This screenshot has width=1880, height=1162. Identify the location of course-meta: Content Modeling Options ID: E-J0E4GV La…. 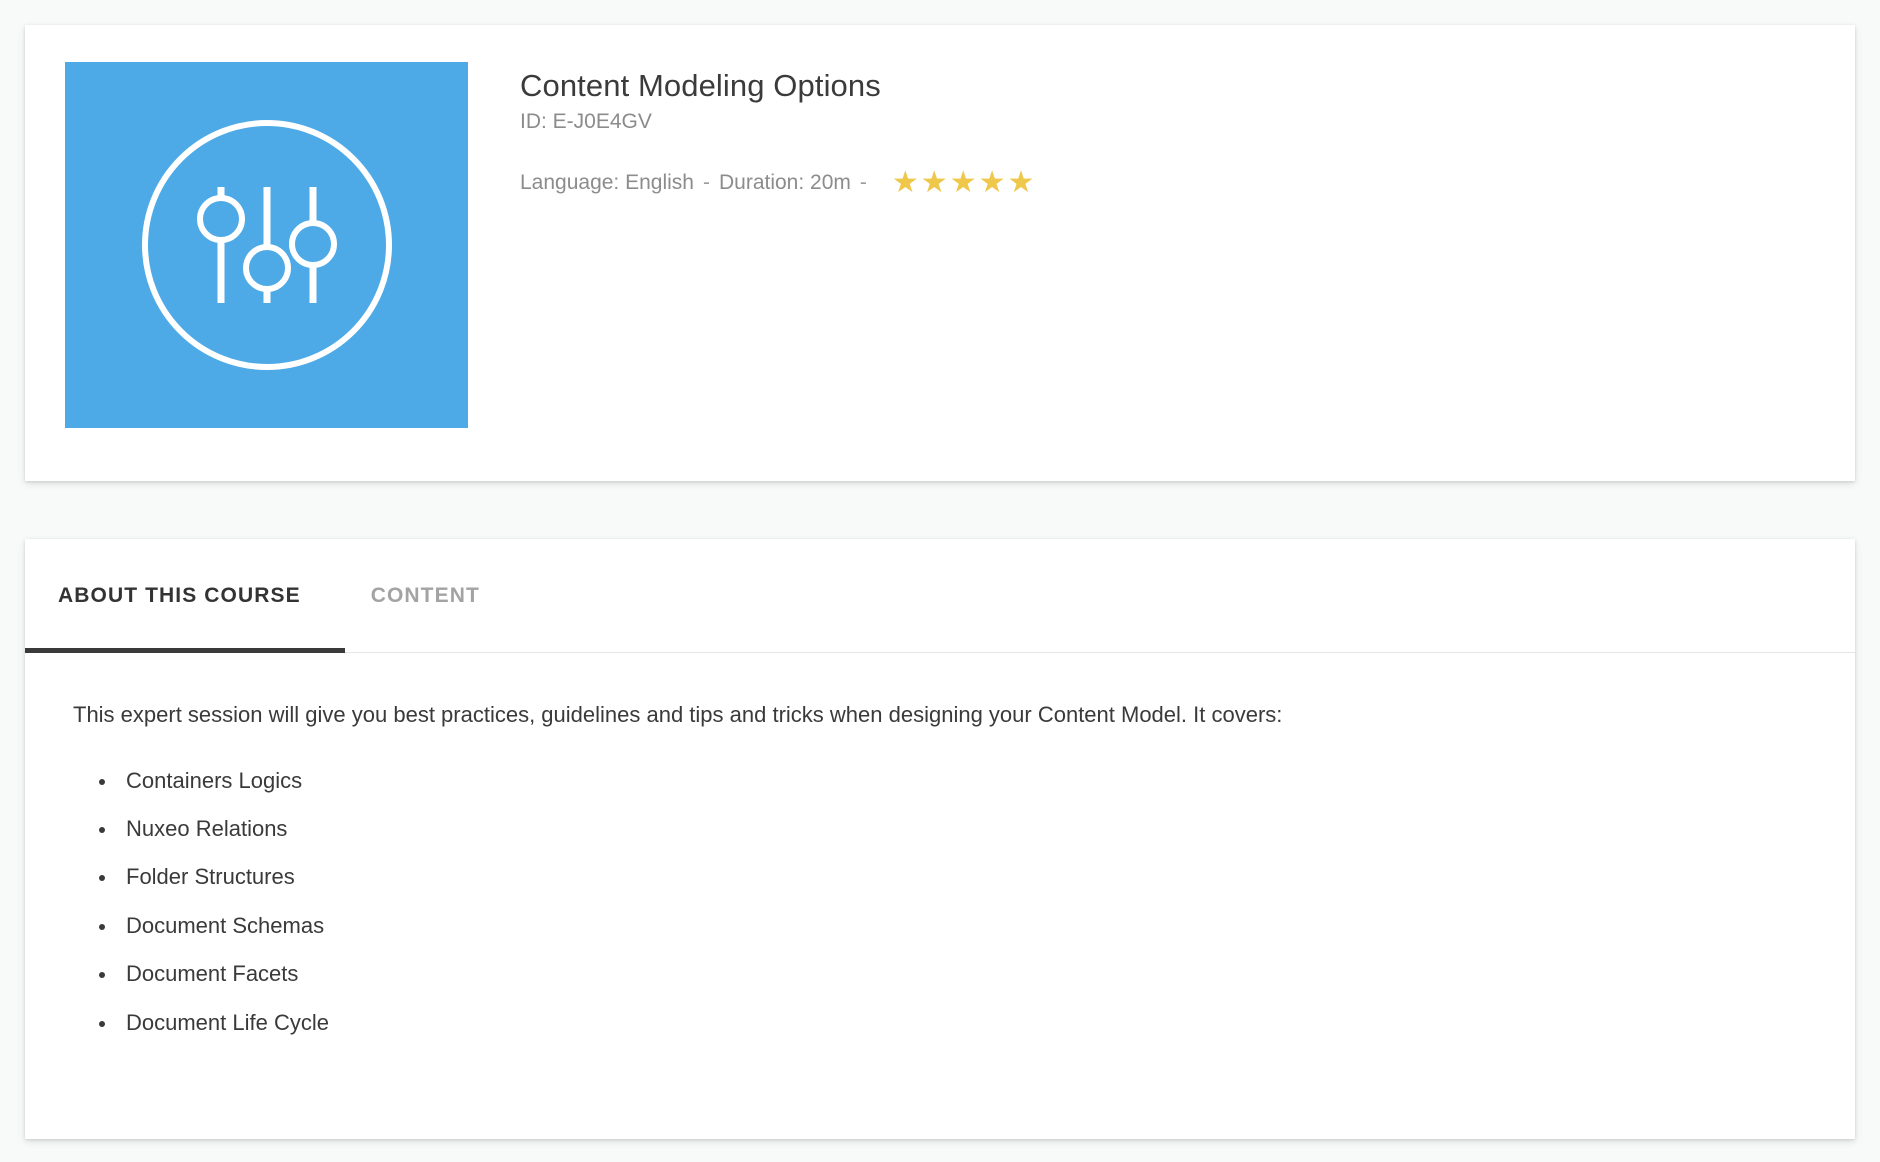
(778, 130).